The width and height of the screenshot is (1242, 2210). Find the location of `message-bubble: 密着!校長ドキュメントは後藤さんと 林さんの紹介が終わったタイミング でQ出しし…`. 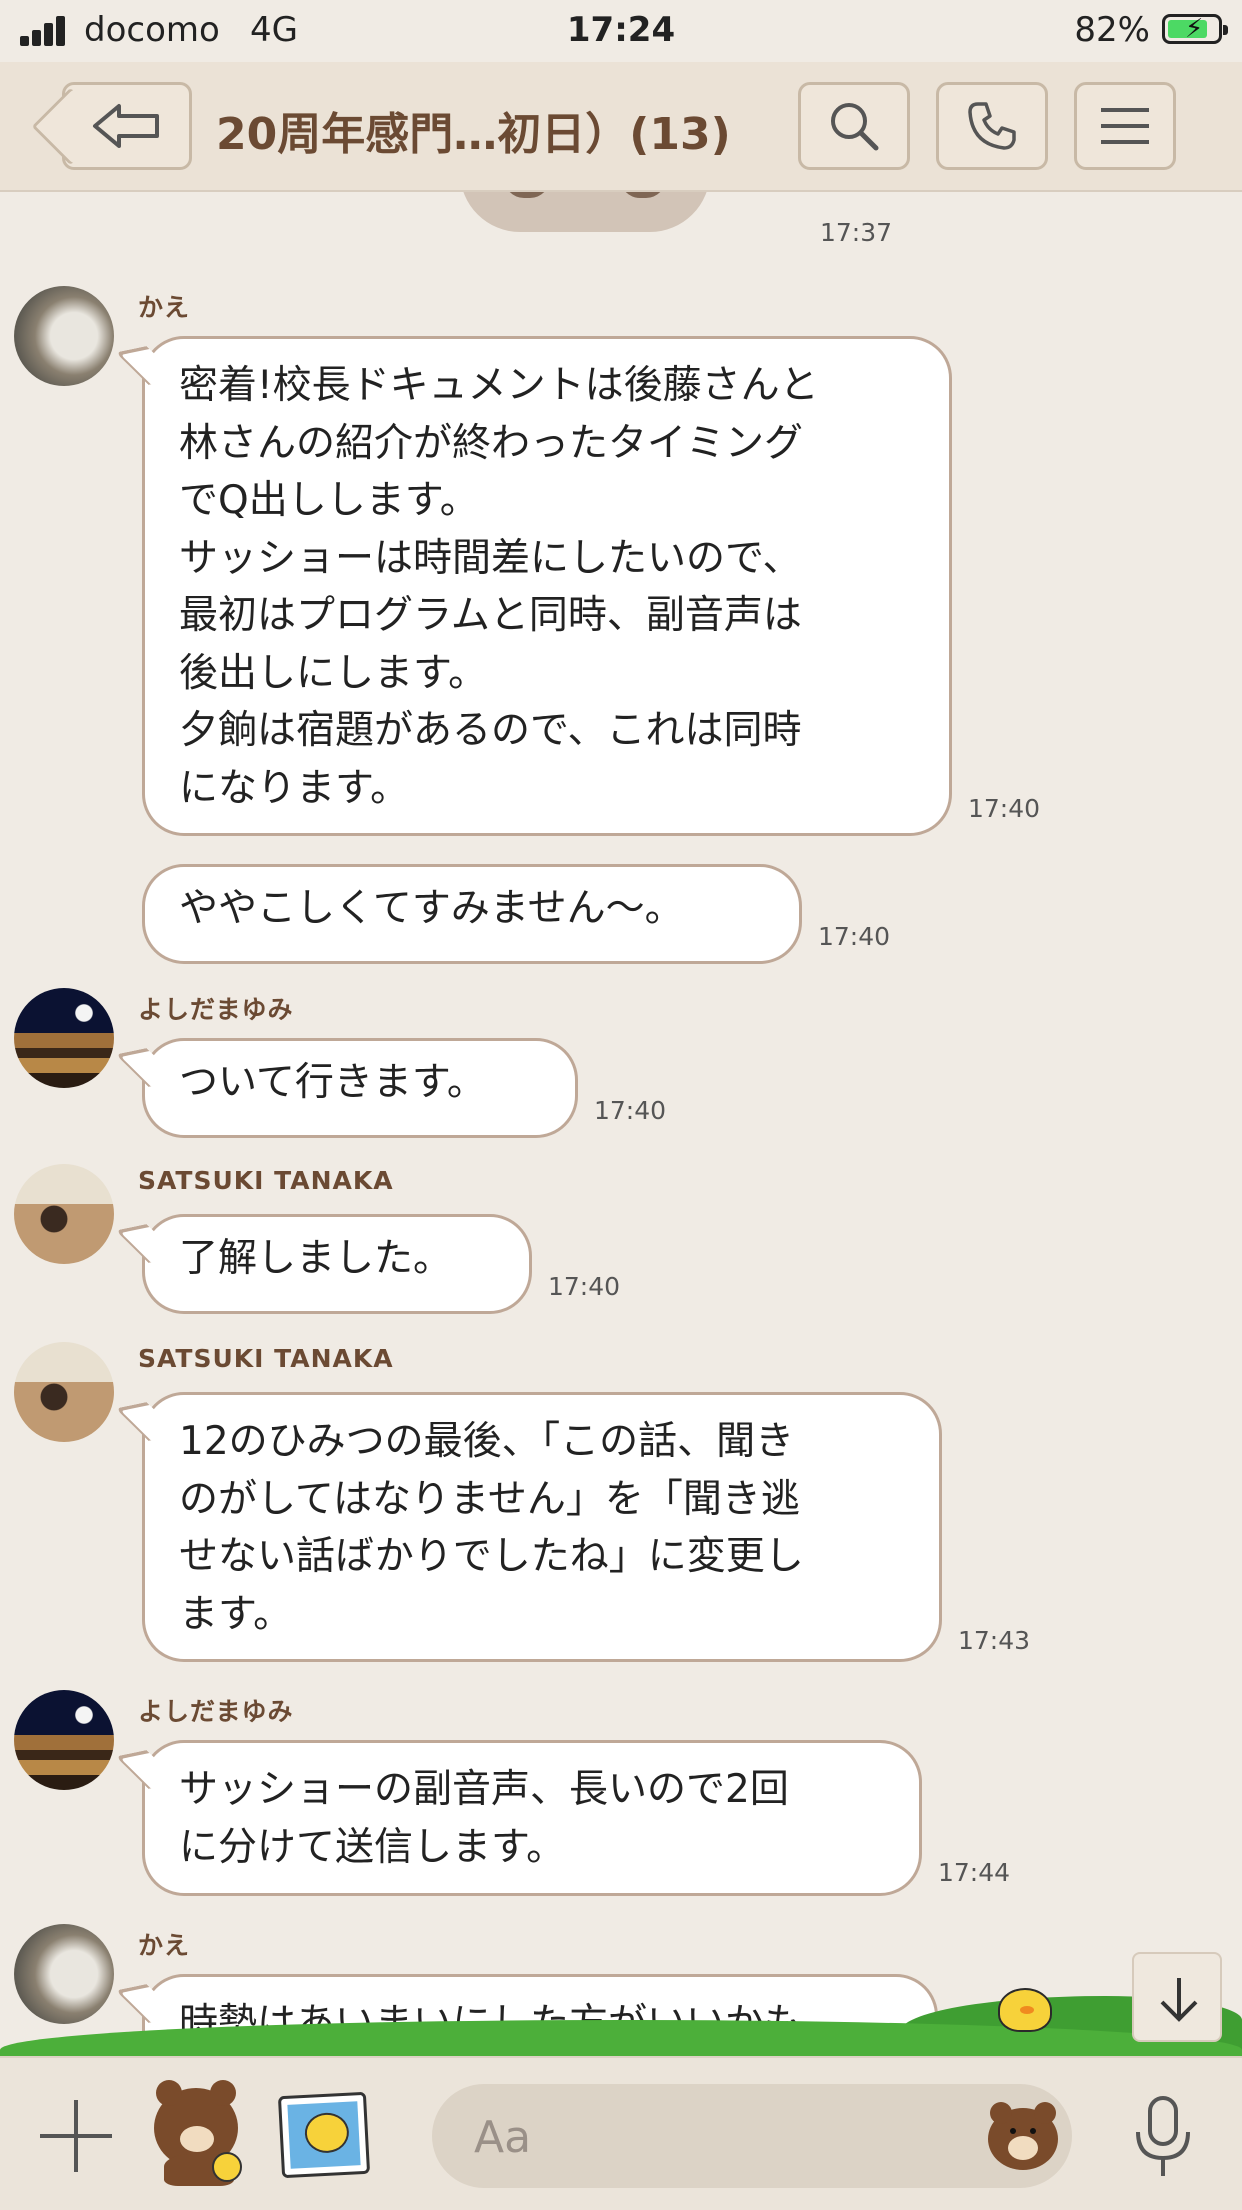

message-bubble: 密着!校長ドキュメントは後藤さんと 林さんの紹介が終わったタイミング でQ出しし… is located at coordinates (547, 586).